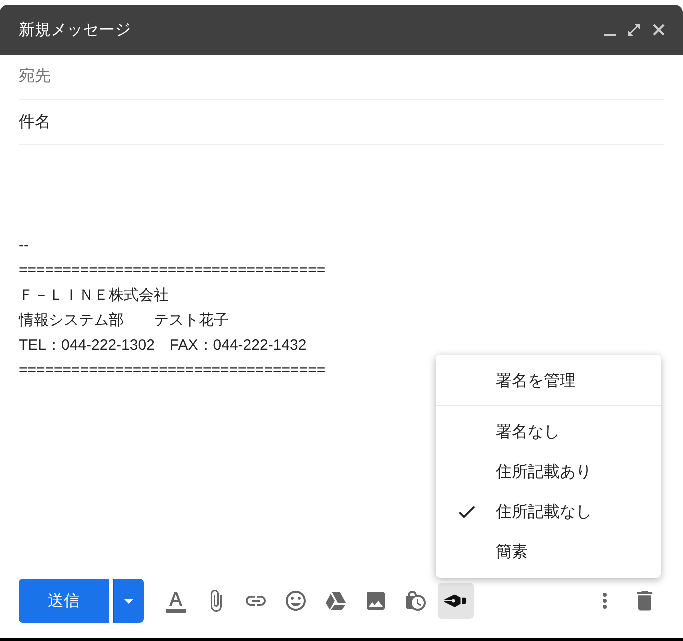 The height and width of the screenshot is (641, 683). Describe the element at coordinates (548, 552) in the screenshot. I see `menu-item: 簡素` at that location.